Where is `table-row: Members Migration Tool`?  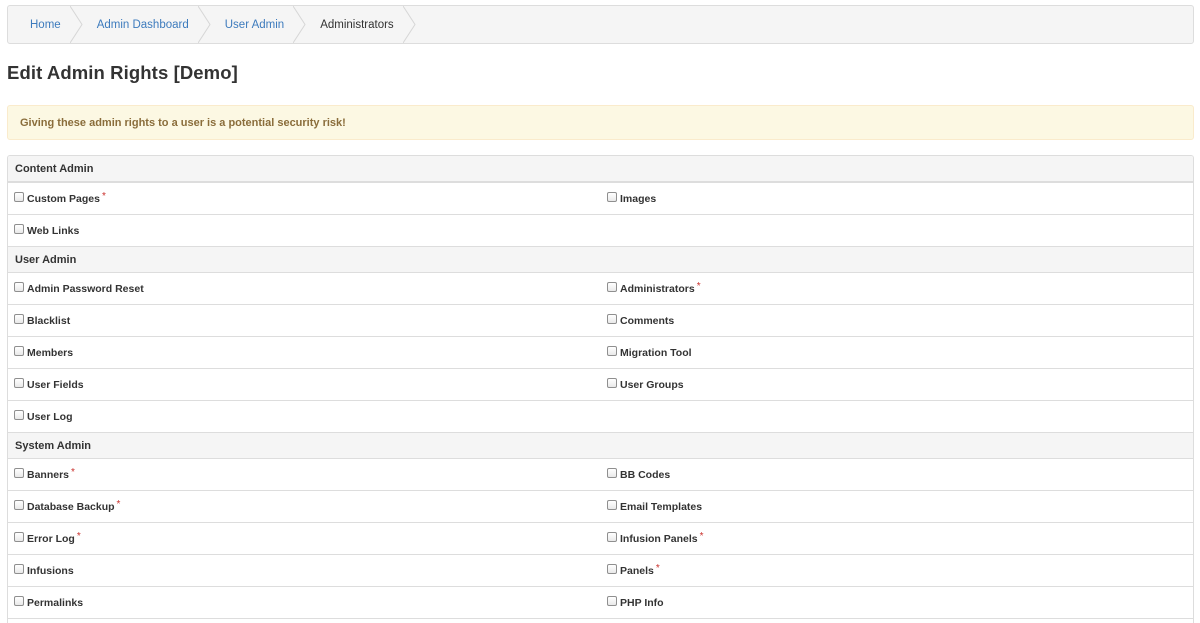
table-row: Members Migration Tool is located at coordinates (600, 353).